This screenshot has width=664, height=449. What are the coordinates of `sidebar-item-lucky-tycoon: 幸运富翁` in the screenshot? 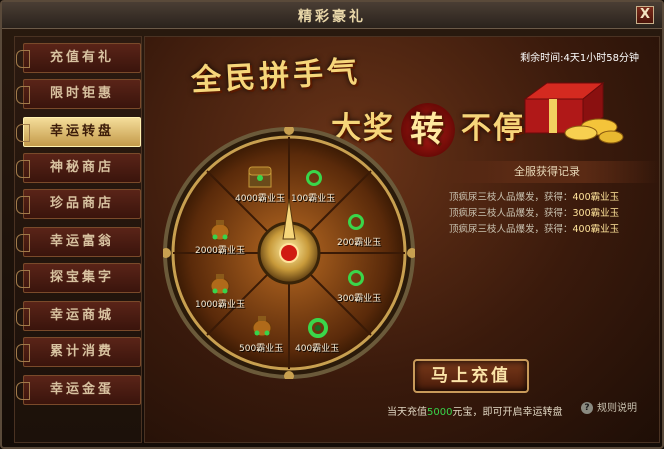 It's located at (78, 242).